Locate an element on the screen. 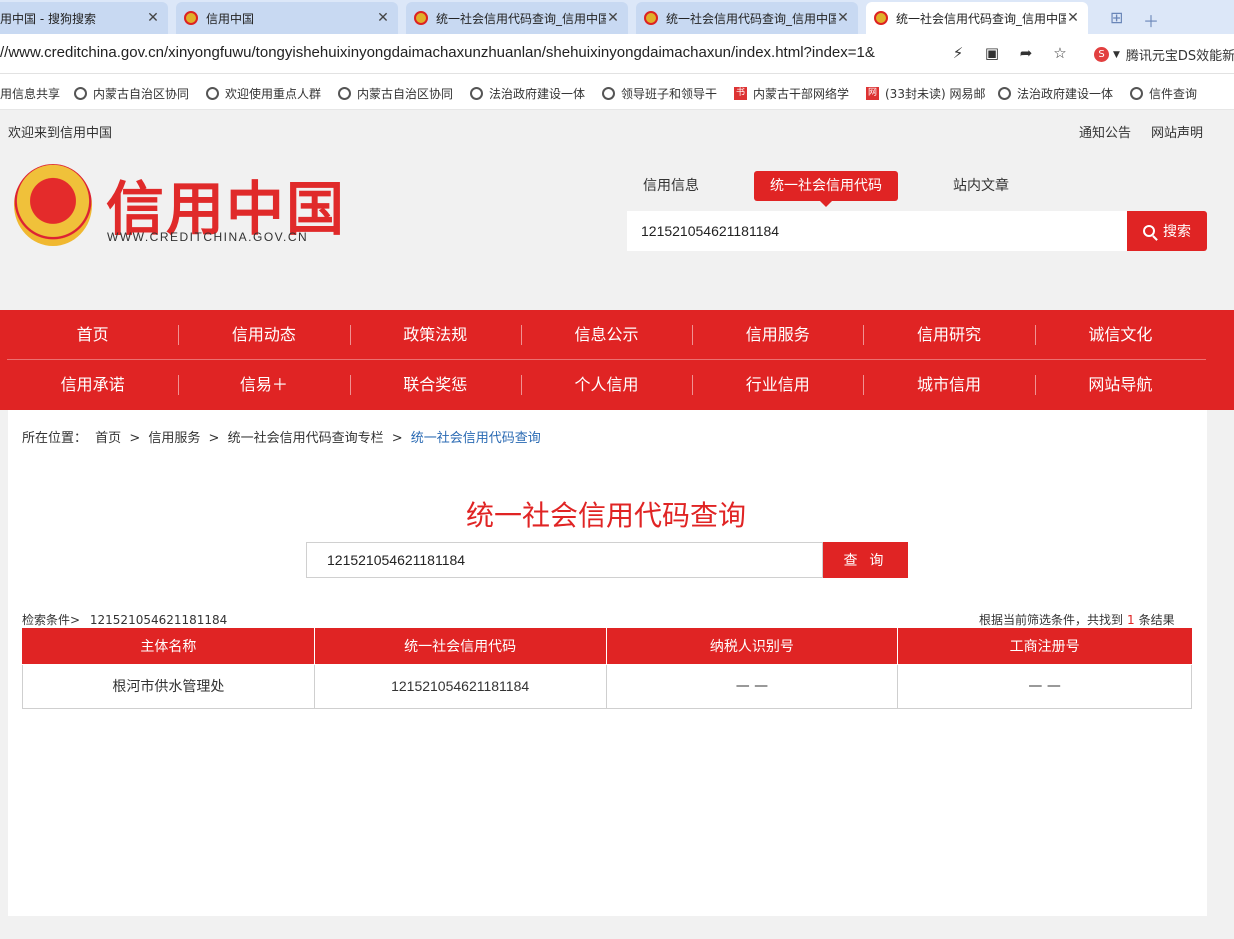 This screenshot has height=939, width=1234. nav-item-city-credit: 城市信用 is located at coordinates (948, 385).